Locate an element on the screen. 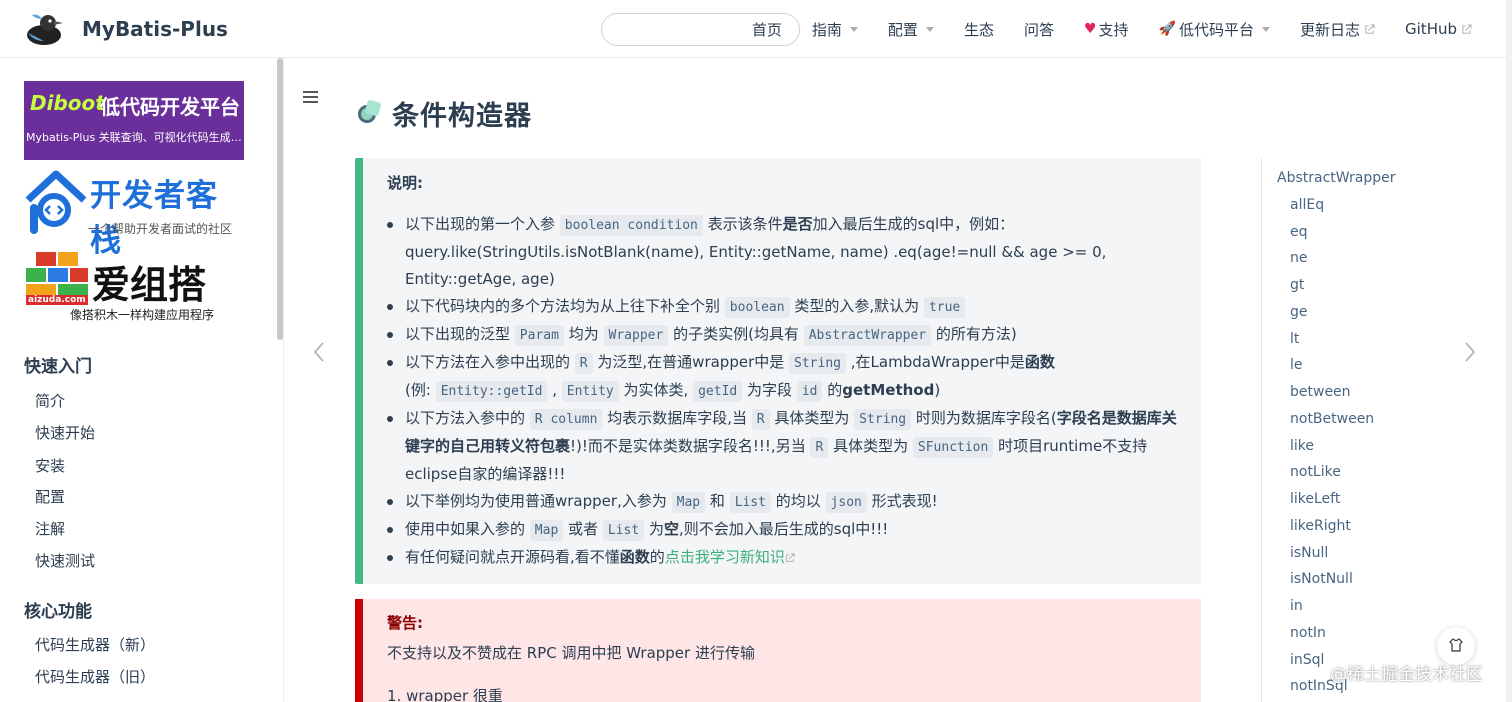 The height and width of the screenshot is (702, 1512). inline-code: R is located at coordinates (819, 447).